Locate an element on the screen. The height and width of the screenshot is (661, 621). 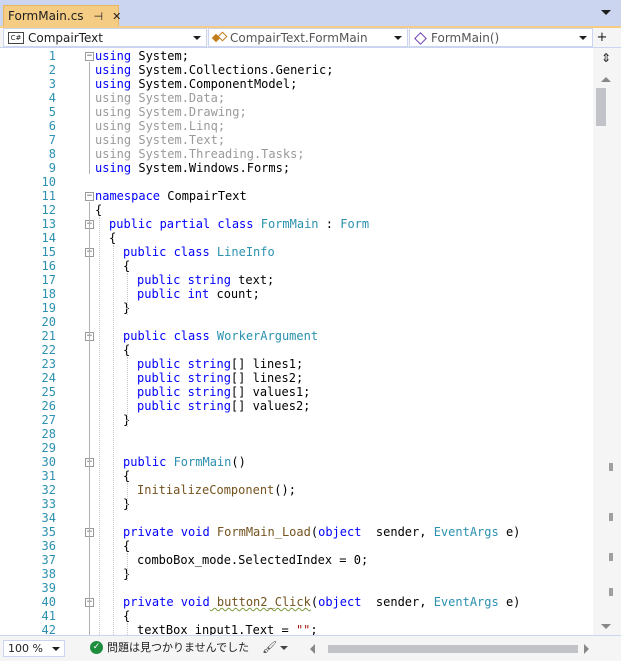
line-number: 22 is located at coordinates (48, 350).